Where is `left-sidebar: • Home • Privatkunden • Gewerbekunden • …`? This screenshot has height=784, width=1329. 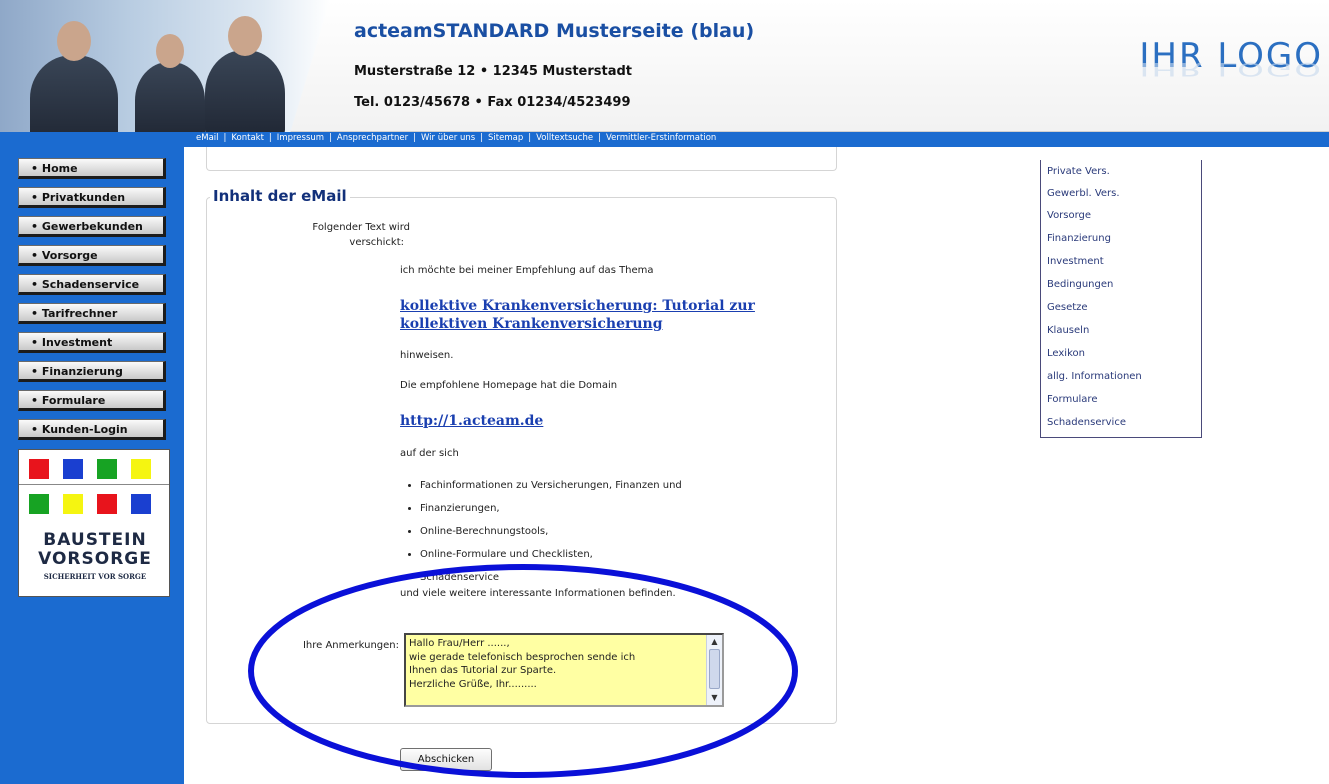 left-sidebar: • Home • Privatkunden • Gewerbekunden • … is located at coordinates (92, 465).